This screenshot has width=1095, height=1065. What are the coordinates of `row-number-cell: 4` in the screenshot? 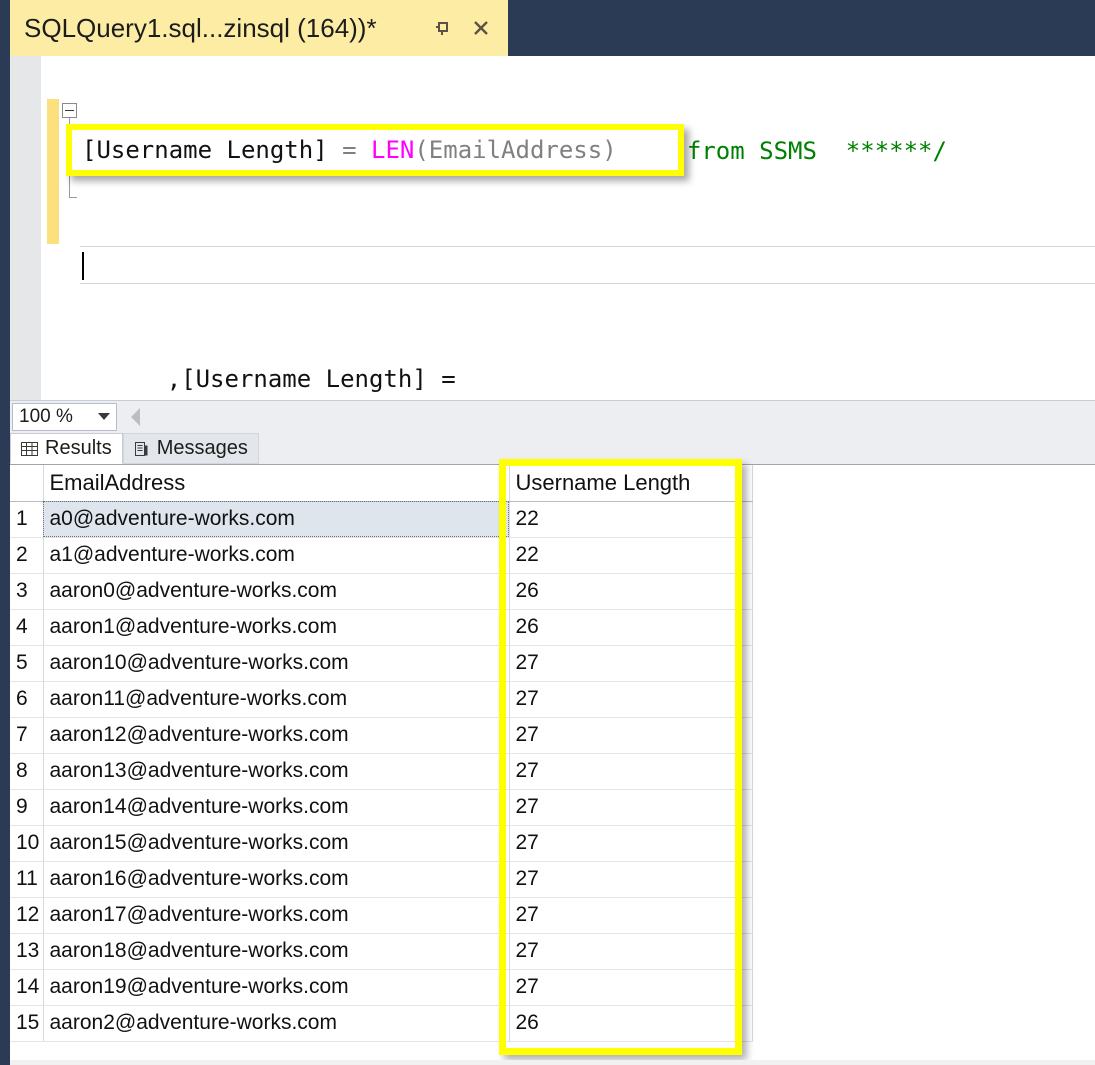 It's located at (27, 627).